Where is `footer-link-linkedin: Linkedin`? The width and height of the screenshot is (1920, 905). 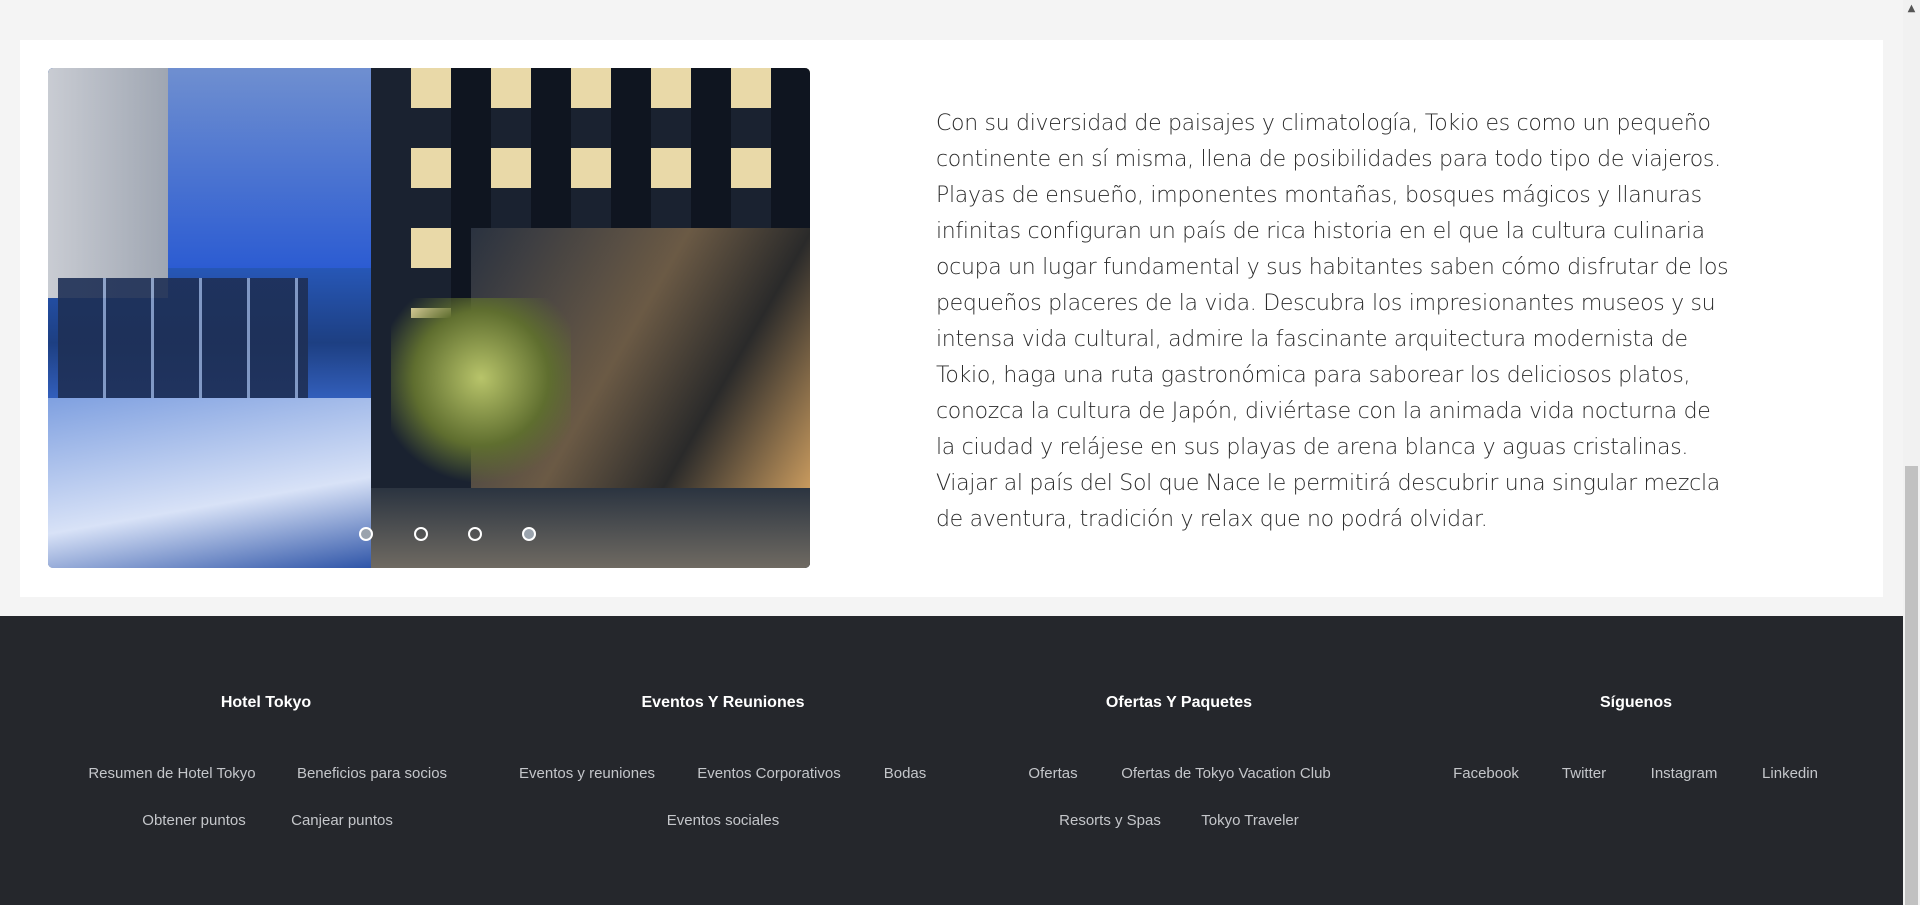
footer-link-linkedin: Linkedin is located at coordinates (1790, 773).